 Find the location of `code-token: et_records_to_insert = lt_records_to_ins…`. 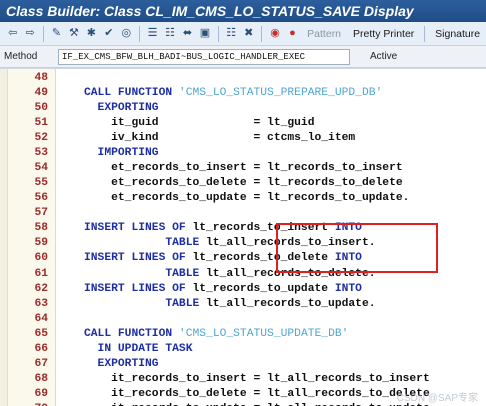

code-token: et_records_to_insert = lt_records_to_ins… is located at coordinates (243, 168).